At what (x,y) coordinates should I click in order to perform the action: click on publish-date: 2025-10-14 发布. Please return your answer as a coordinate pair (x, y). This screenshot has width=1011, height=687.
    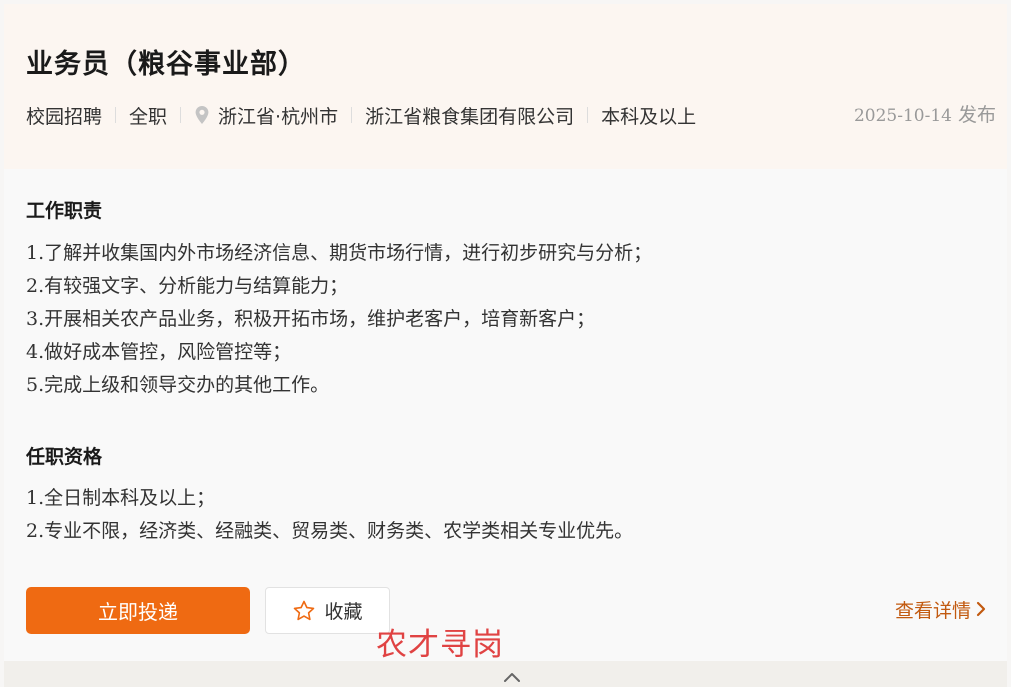
    Looking at the image, I should click on (925, 115).